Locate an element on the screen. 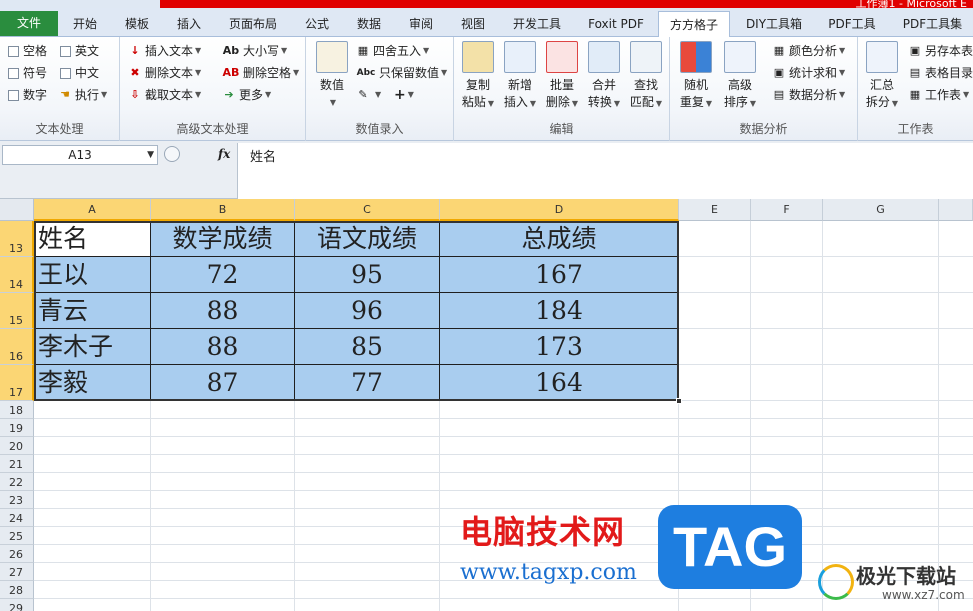 This screenshot has height=611, width=973. col-header-h is located at coordinates (956, 210).